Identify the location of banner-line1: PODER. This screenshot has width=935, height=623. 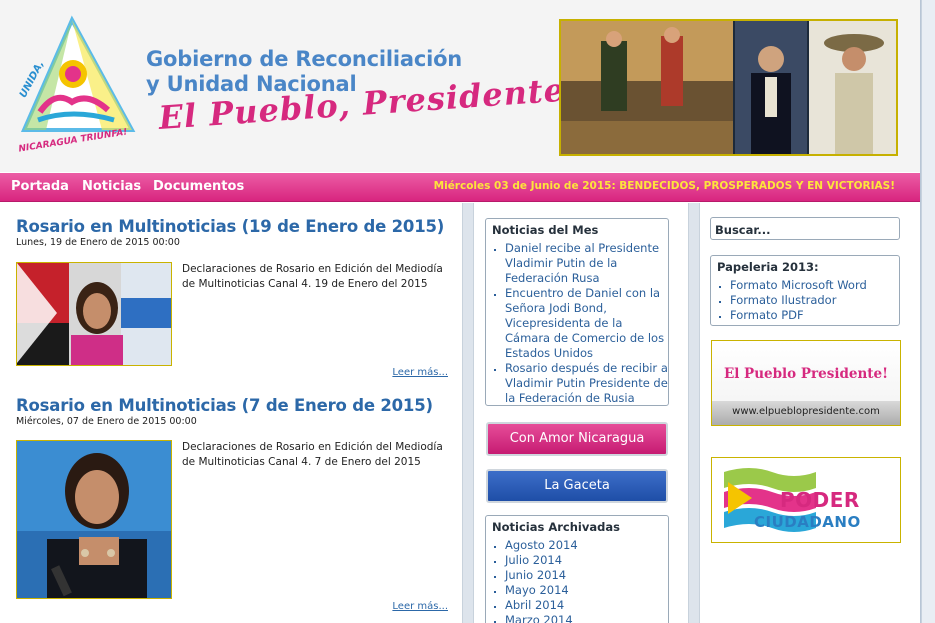
(820, 500).